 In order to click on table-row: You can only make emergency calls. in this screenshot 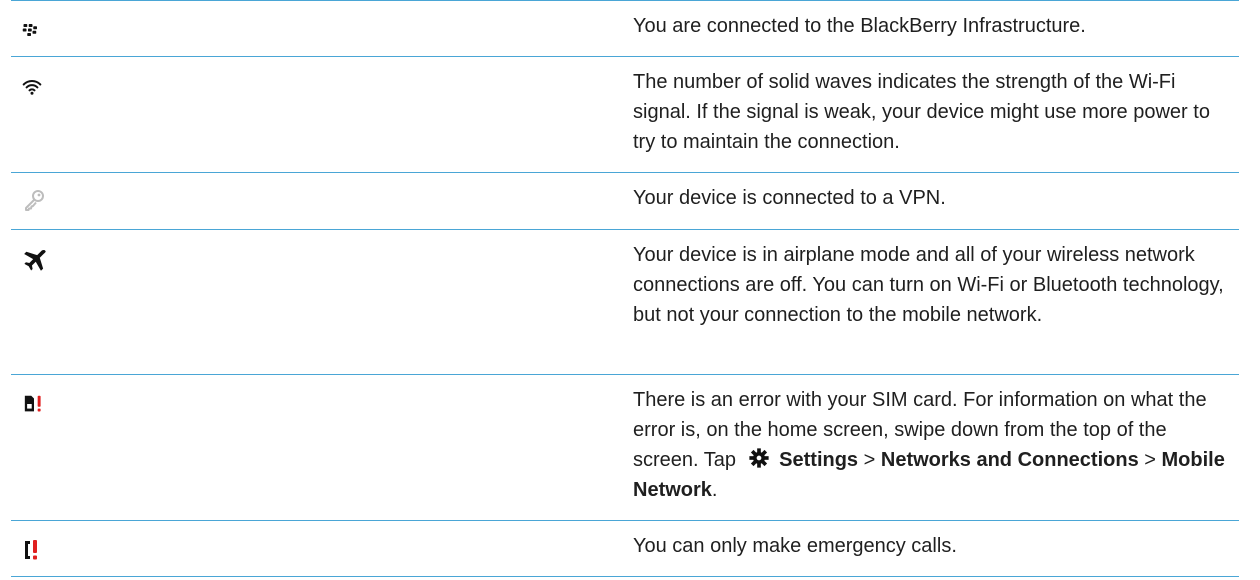, I will do `click(625, 548)`.